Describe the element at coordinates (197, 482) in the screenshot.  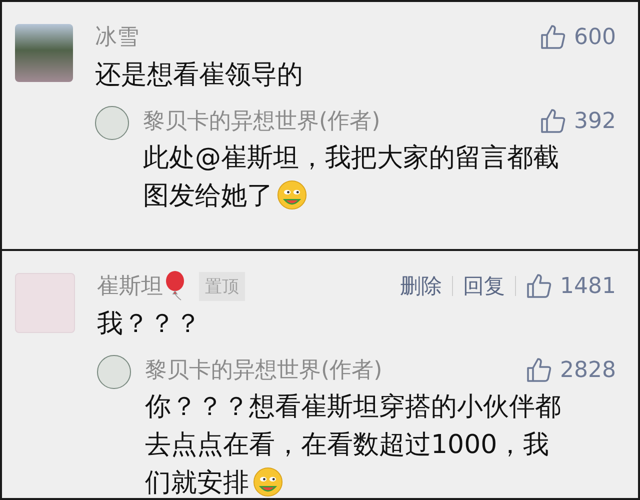
I see `reply-text: 们就安排` at that location.